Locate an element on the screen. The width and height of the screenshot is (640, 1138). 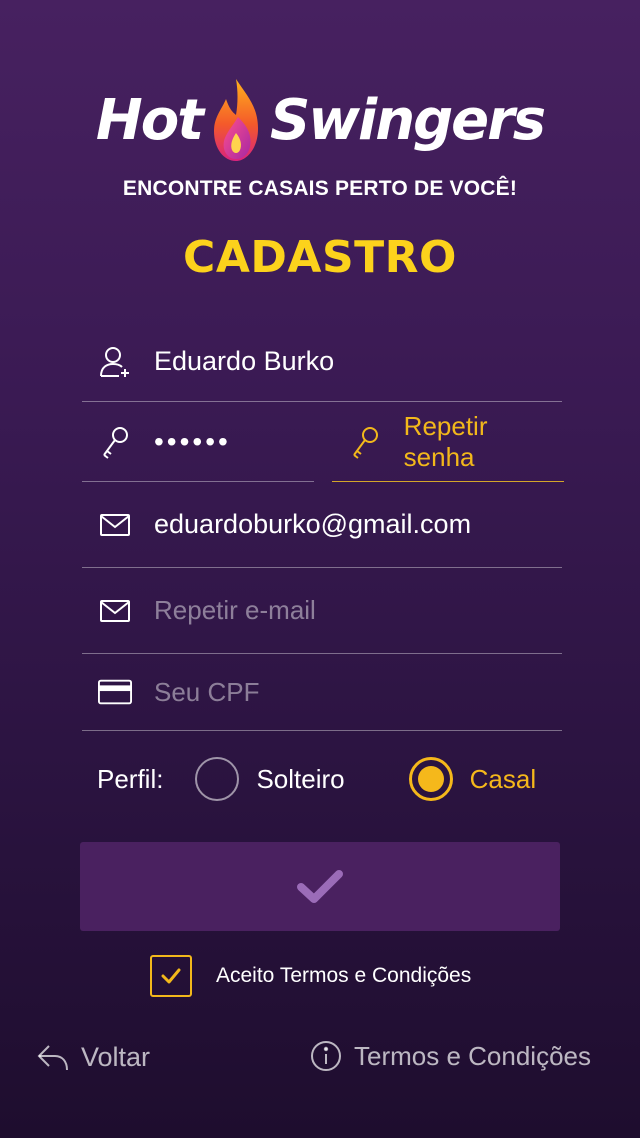
cpf-placeholder: Seu CPF is located at coordinates (207, 691).